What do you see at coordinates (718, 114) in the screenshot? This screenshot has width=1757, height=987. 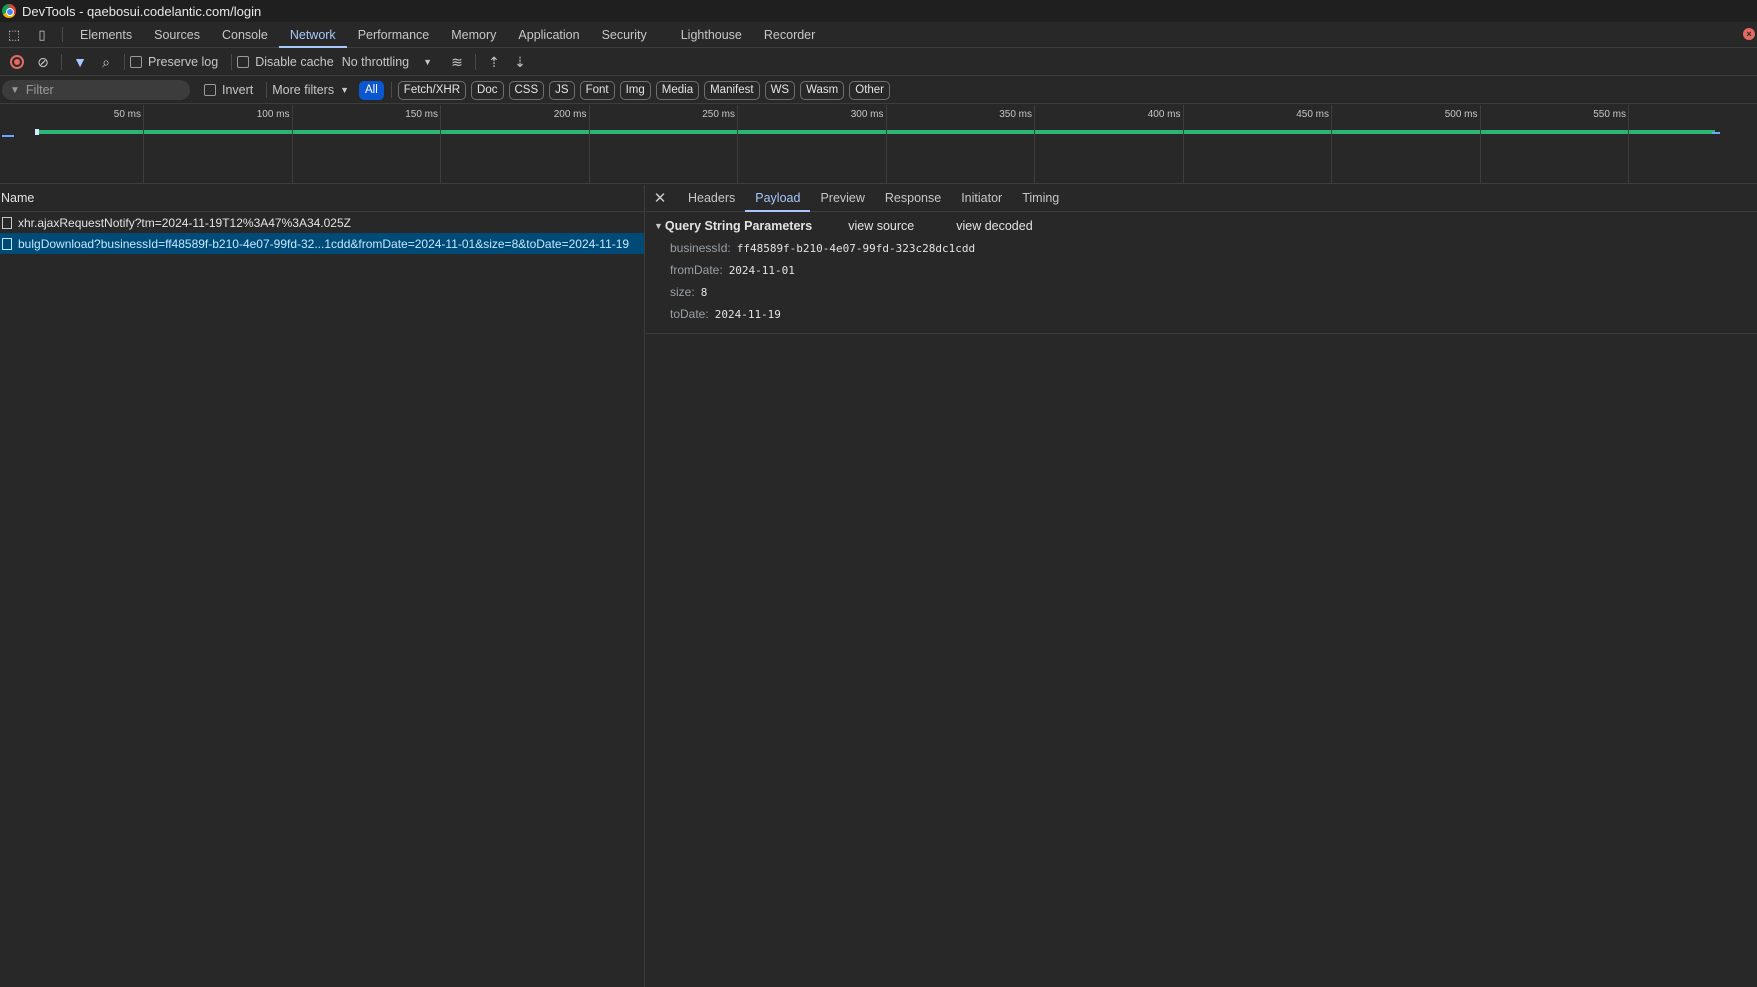 I see `timeline-tick-label: 250 ms` at bounding box center [718, 114].